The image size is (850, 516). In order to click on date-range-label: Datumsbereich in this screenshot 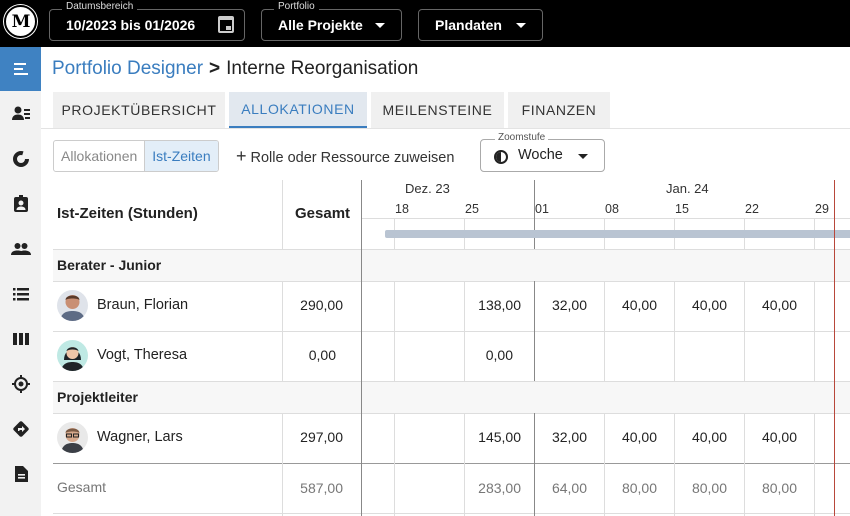, I will do `click(100, 6)`.